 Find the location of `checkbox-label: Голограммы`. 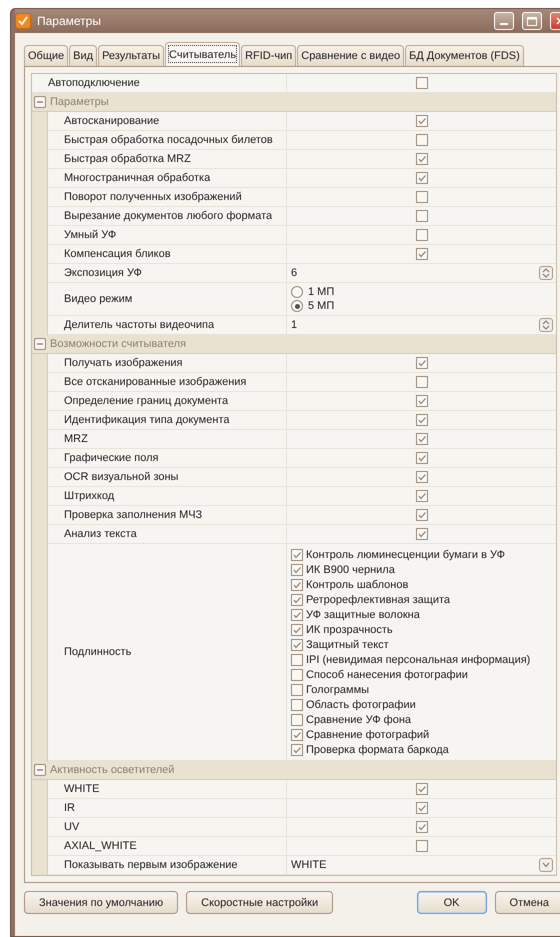

checkbox-label: Голограммы is located at coordinates (338, 690).